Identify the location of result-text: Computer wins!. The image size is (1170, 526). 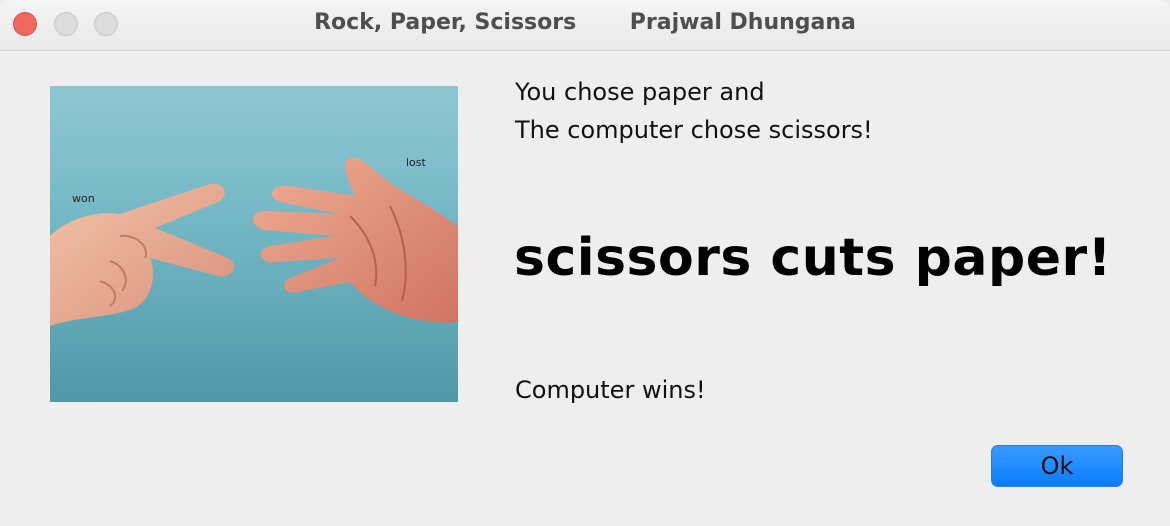
(610, 390).